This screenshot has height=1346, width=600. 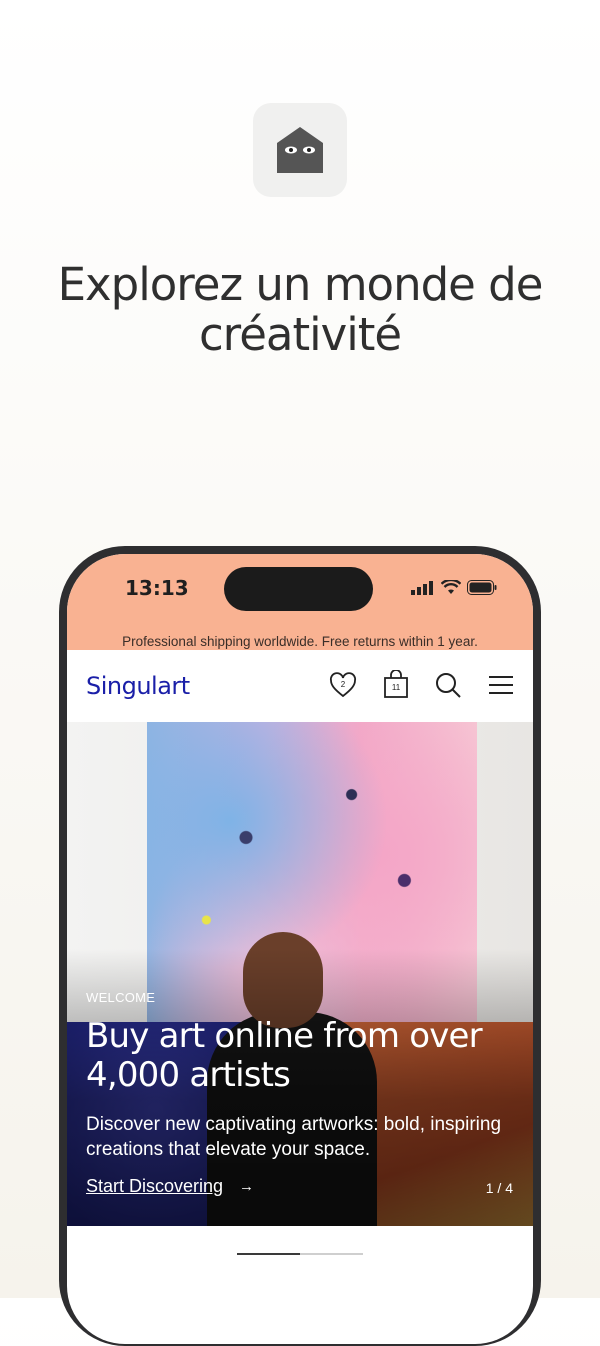 What do you see at coordinates (451, 587) in the screenshot?
I see `wifi-icon` at bounding box center [451, 587].